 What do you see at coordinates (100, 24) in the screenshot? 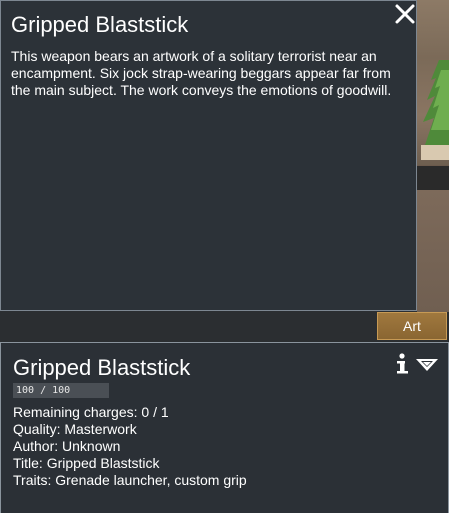
I see `art-window-title: Gripped Blaststick` at bounding box center [100, 24].